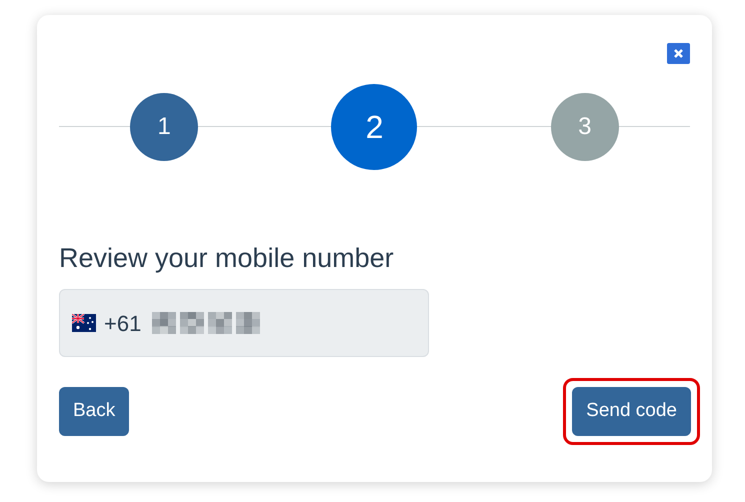 This screenshot has width=745, height=502. What do you see at coordinates (631, 411) in the screenshot?
I see `send-code-button: Send code` at bounding box center [631, 411].